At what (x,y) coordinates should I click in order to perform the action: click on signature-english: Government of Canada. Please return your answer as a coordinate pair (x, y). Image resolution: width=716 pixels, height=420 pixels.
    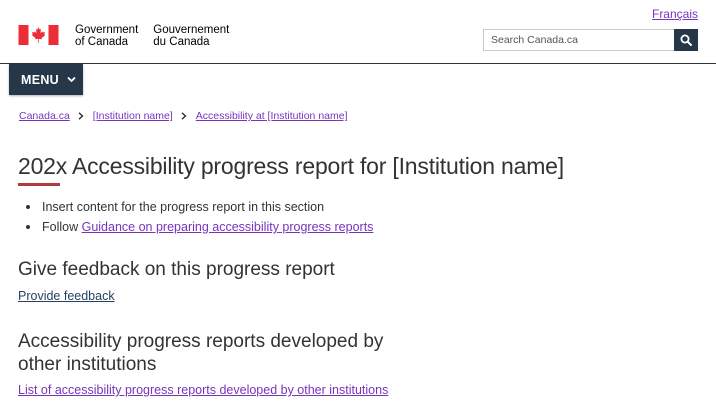
    Looking at the image, I should click on (106, 36).